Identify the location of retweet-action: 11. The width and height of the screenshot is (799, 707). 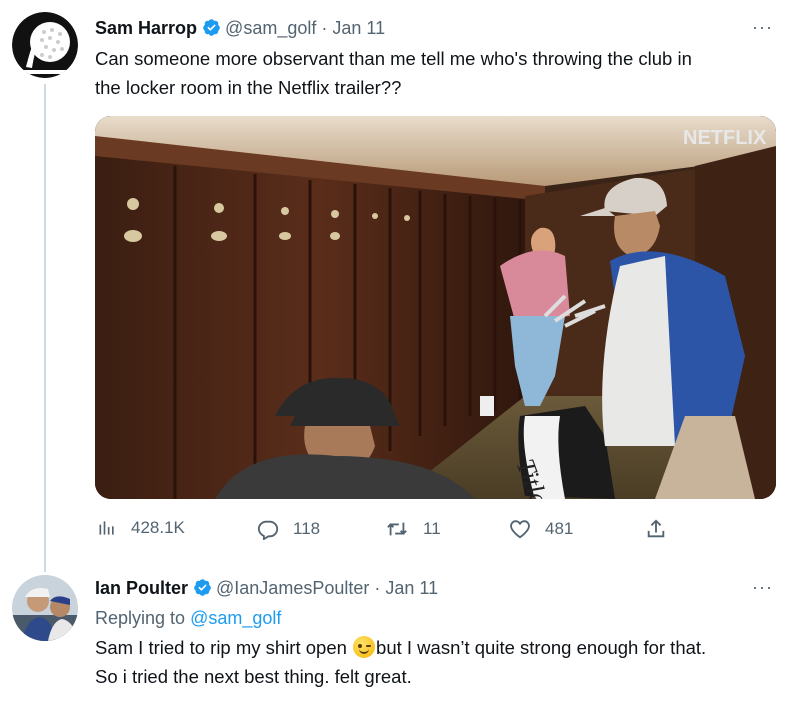
(413, 529).